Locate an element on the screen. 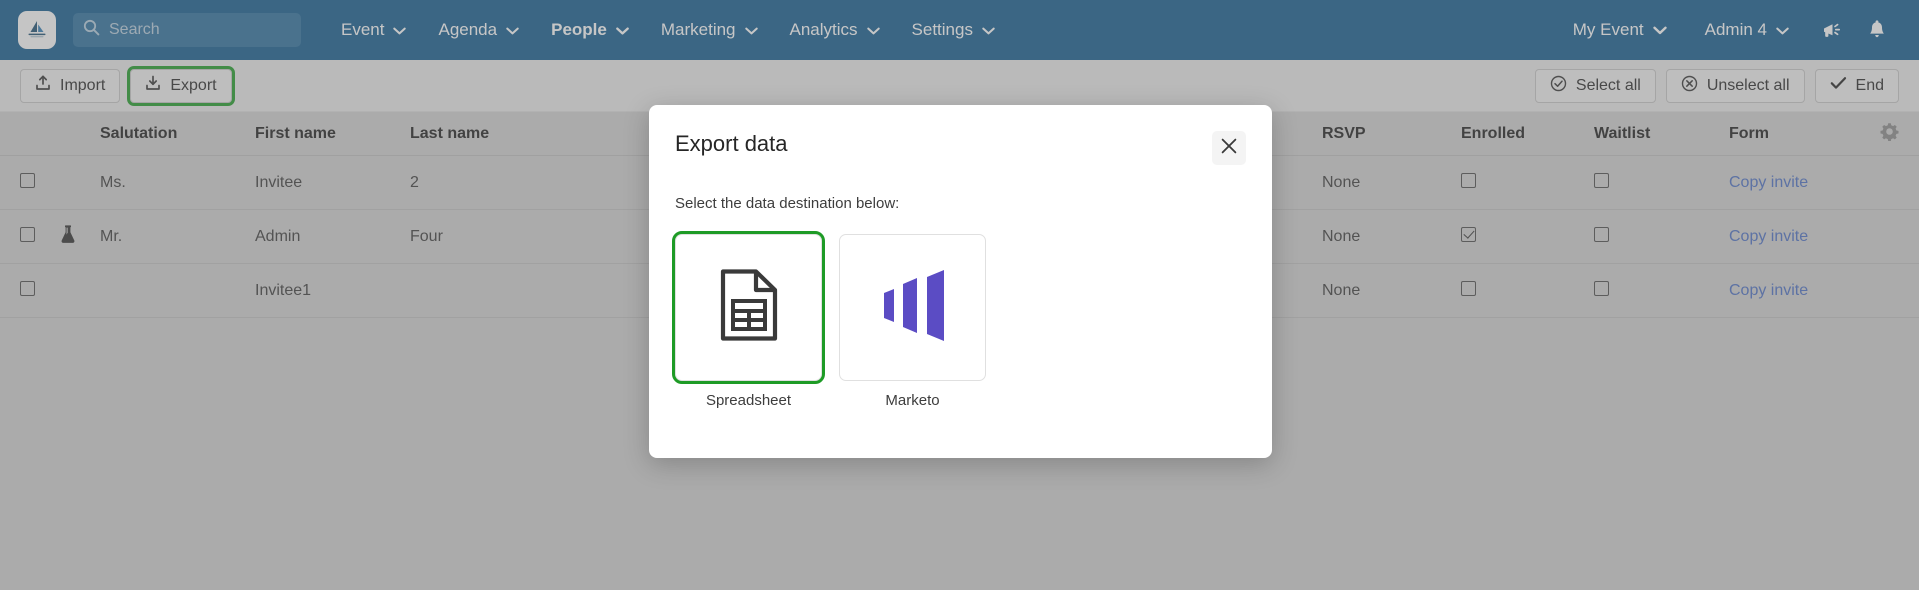  destination-options: Spreadsheet Marketo is located at coordinates (959, 320).